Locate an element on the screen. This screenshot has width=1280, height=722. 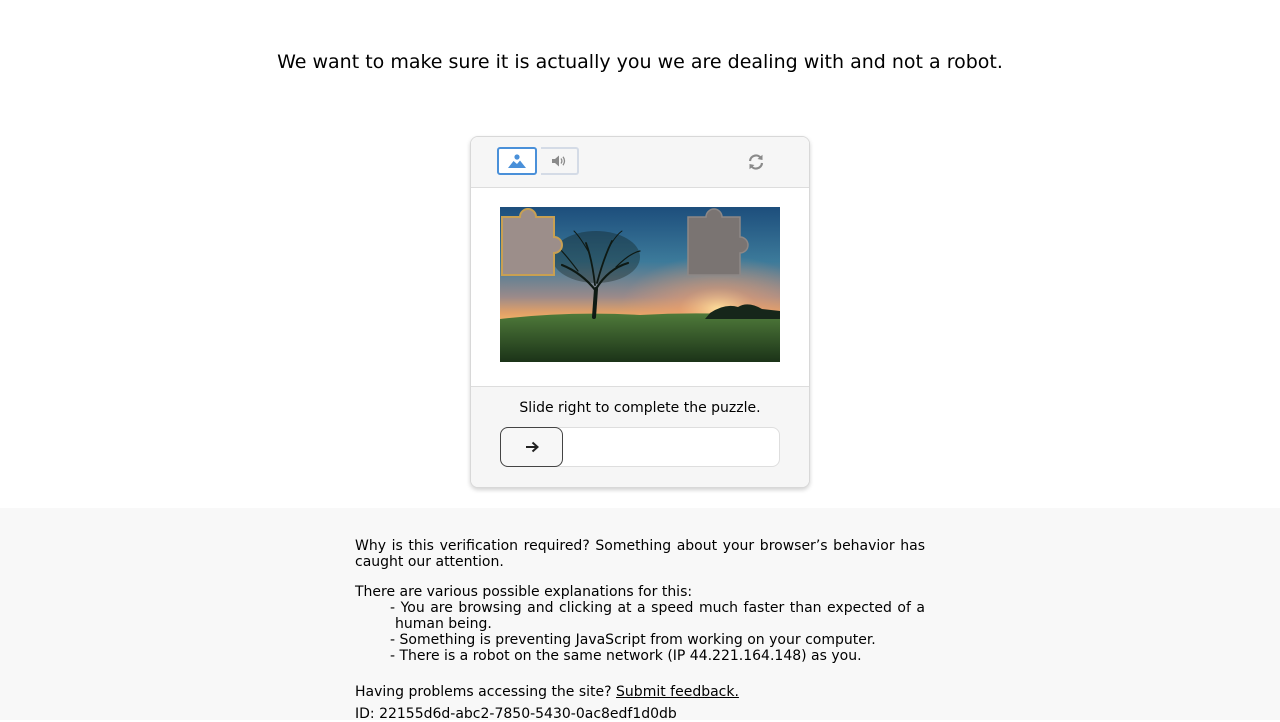
slider-instruction: Slide right to complete the puzzle. is located at coordinates (640, 408).